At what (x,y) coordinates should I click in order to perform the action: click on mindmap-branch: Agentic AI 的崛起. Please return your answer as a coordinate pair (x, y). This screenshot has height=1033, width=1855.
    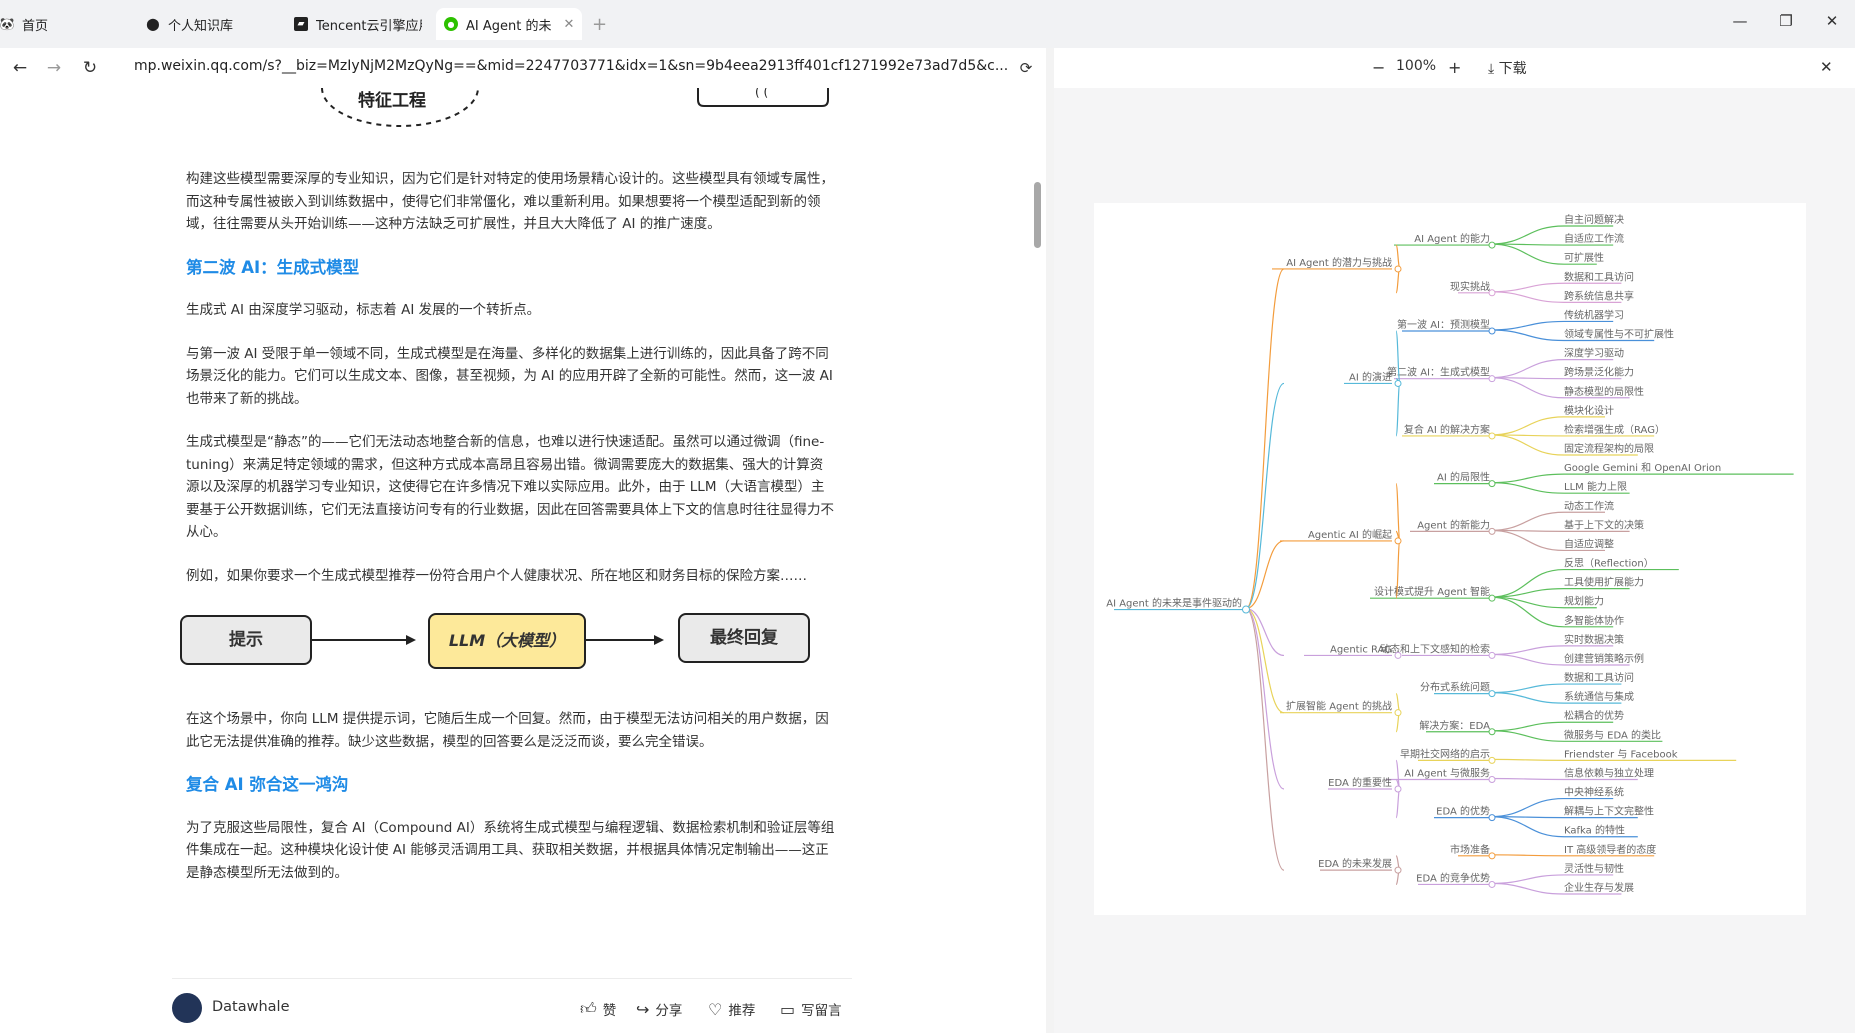
    Looking at the image, I should click on (1350, 534).